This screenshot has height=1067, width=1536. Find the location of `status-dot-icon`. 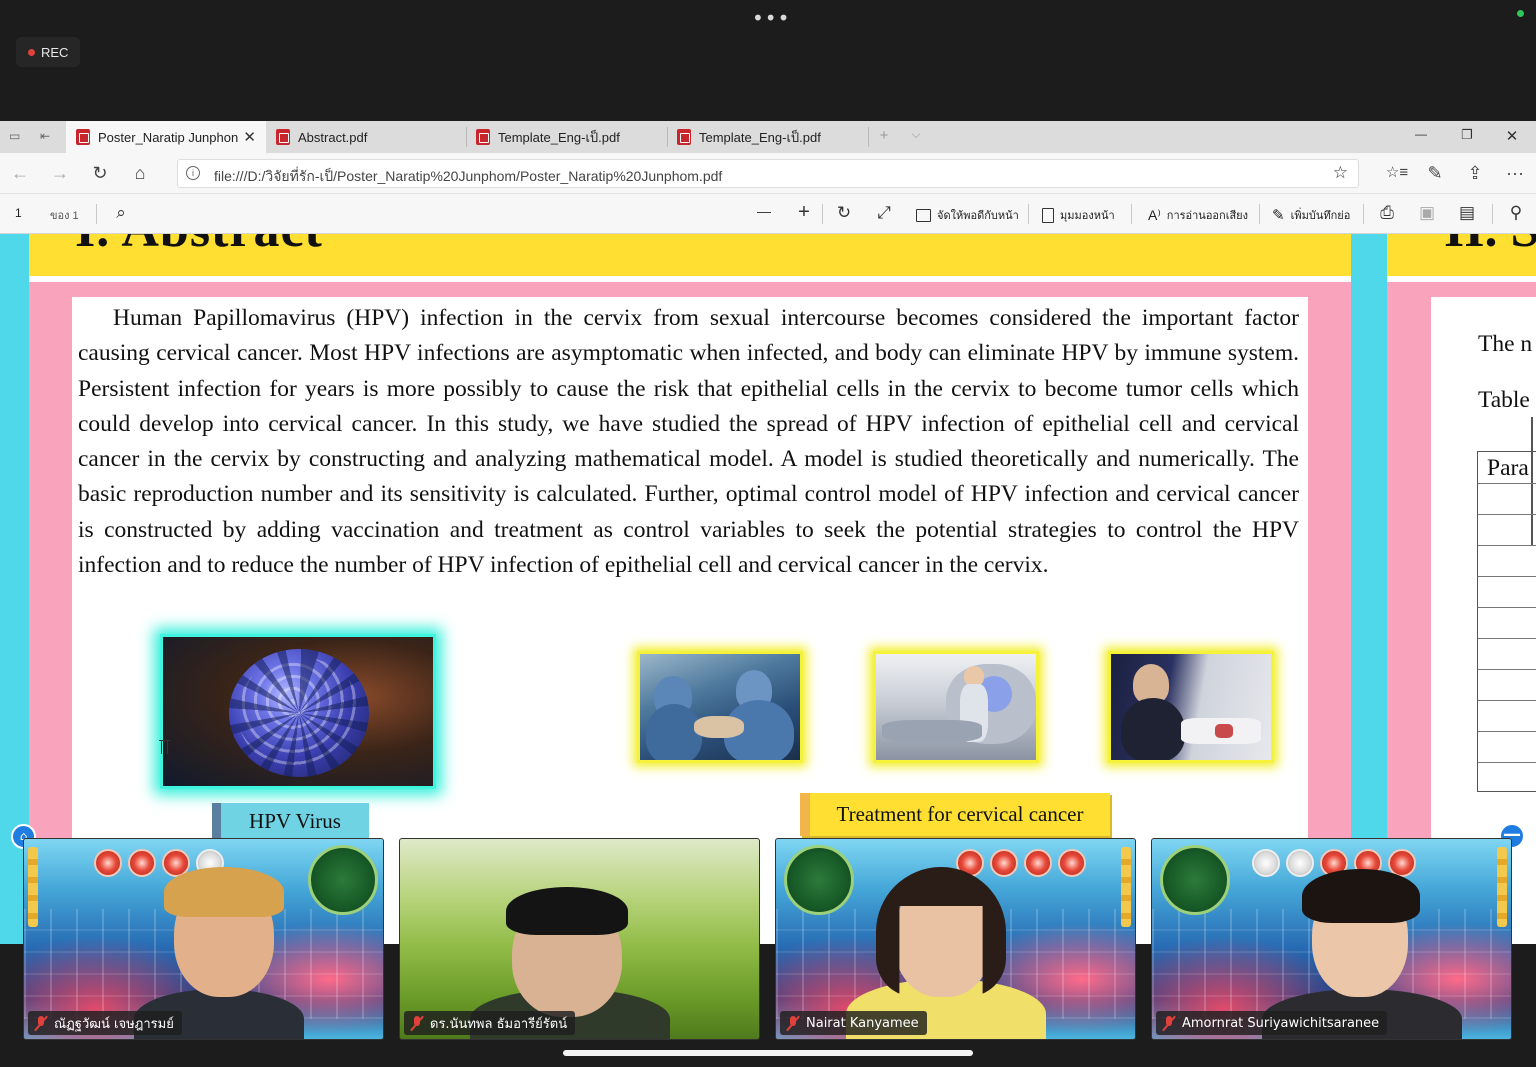

status-dot-icon is located at coordinates (1520, 13).